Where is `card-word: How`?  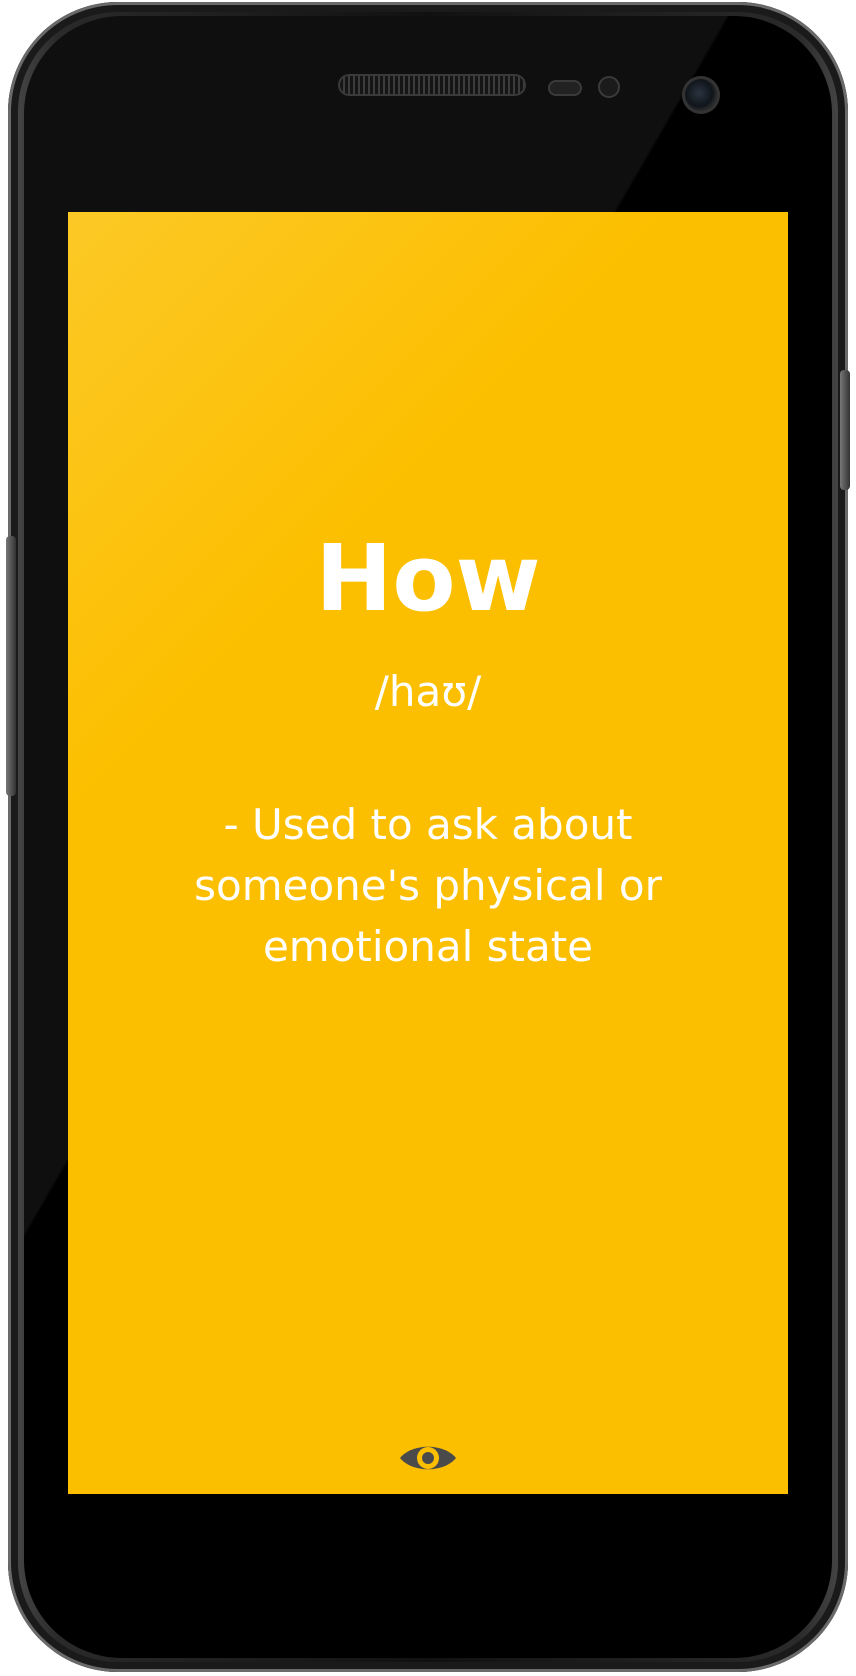
card-word: How is located at coordinates (428, 578).